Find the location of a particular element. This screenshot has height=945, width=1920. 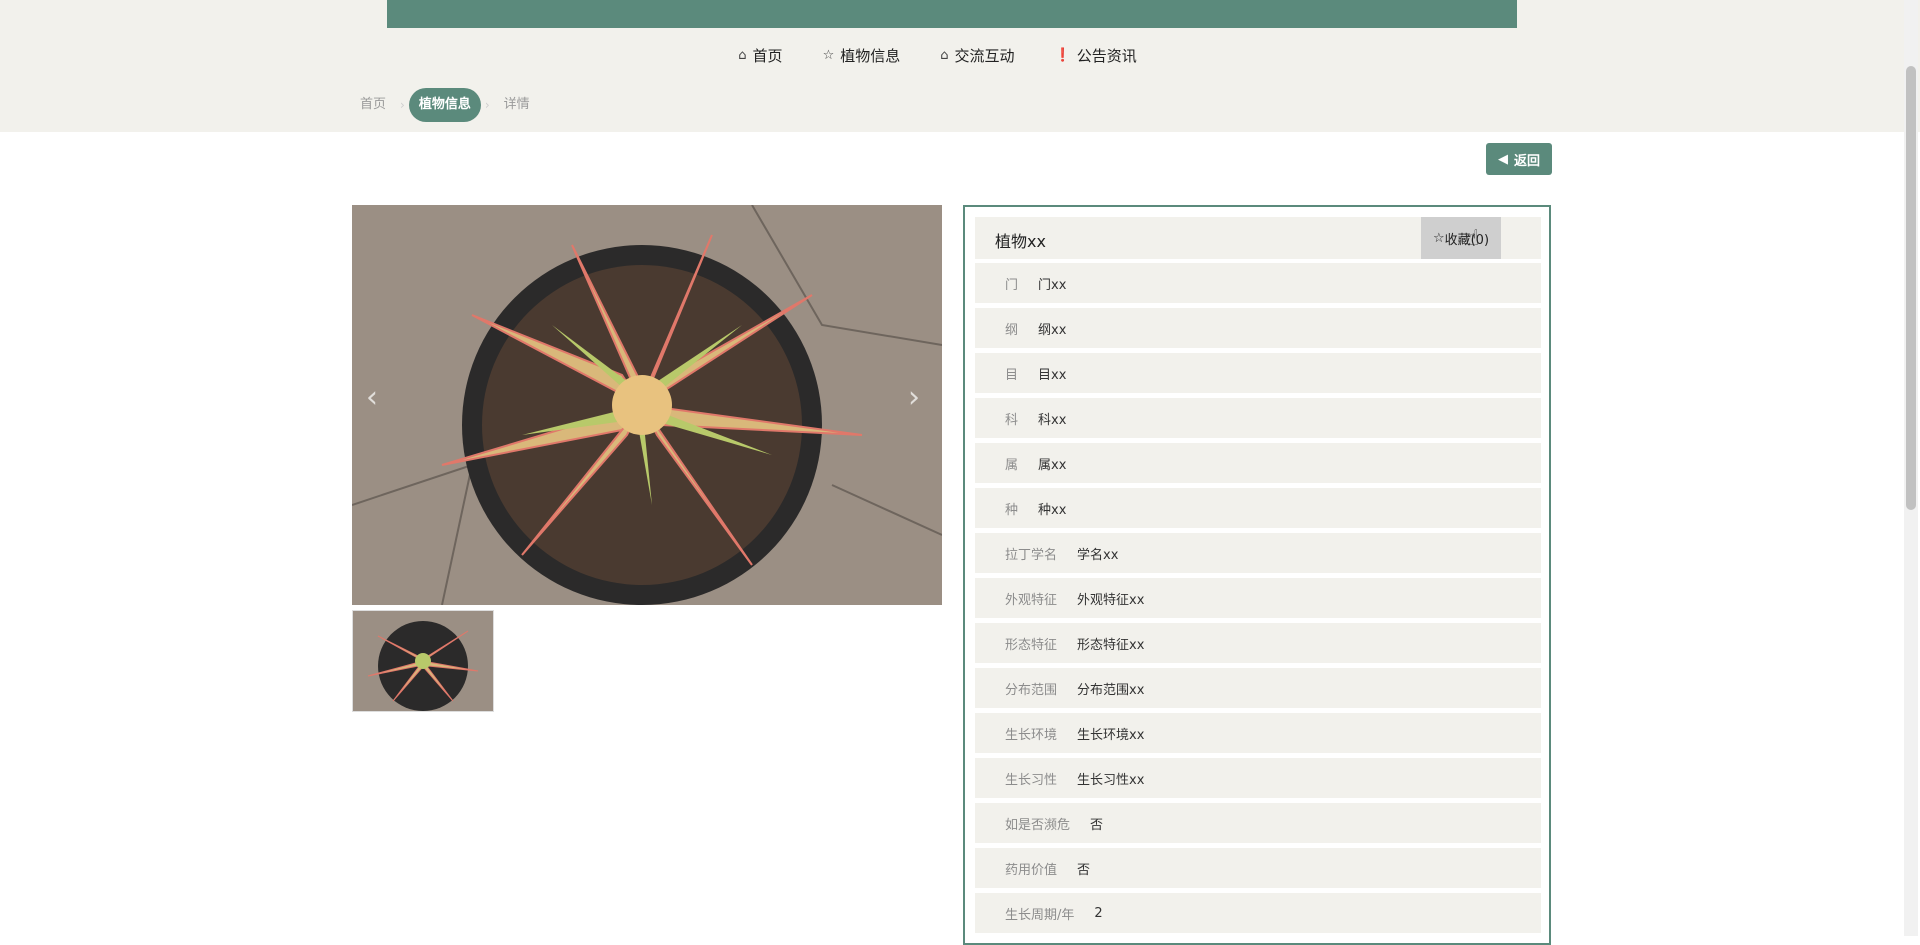

detail-row: 药用价值 否 is located at coordinates (1258, 868).